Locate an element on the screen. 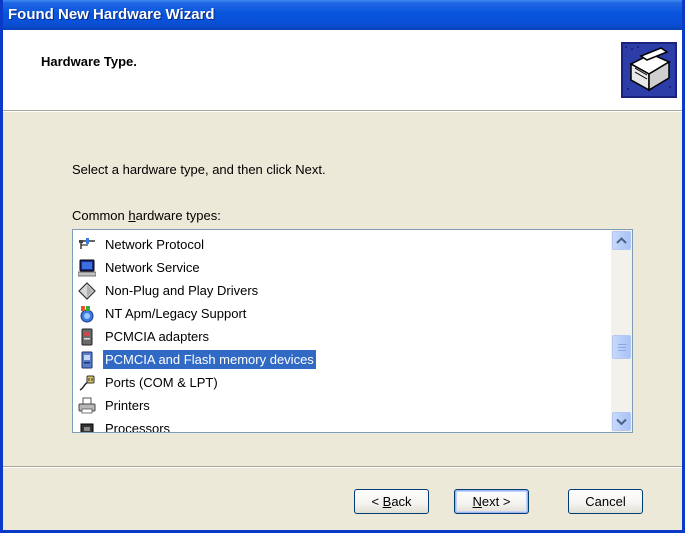 The image size is (685, 533). back-button: < Back is located at coordinates (391, 501).